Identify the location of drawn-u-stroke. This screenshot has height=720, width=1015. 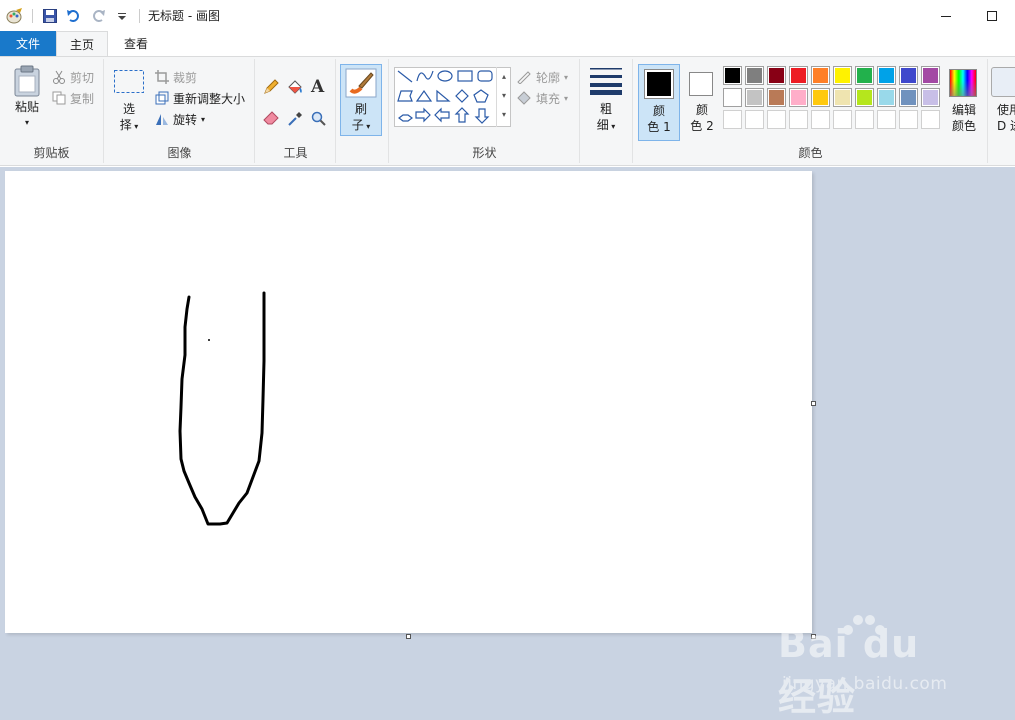
(222, 408).